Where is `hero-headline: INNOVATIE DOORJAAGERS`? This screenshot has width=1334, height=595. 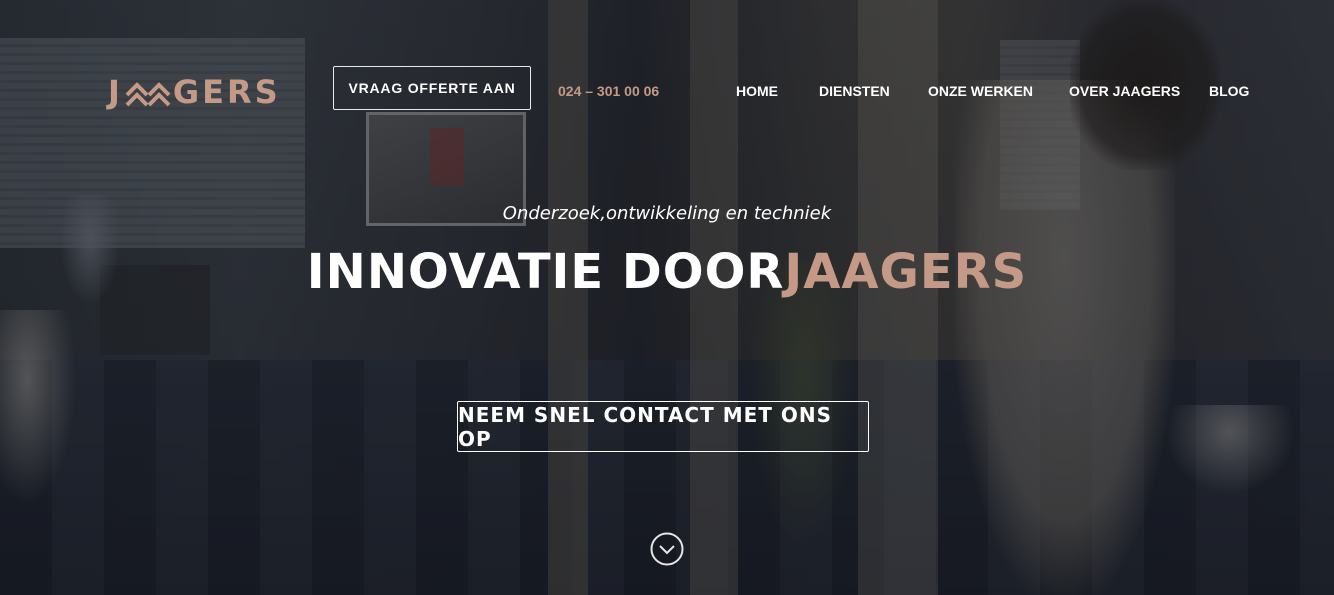 hero-headline: INNOVATIE DOORJAAGERS is located at coordinates (667, 272).